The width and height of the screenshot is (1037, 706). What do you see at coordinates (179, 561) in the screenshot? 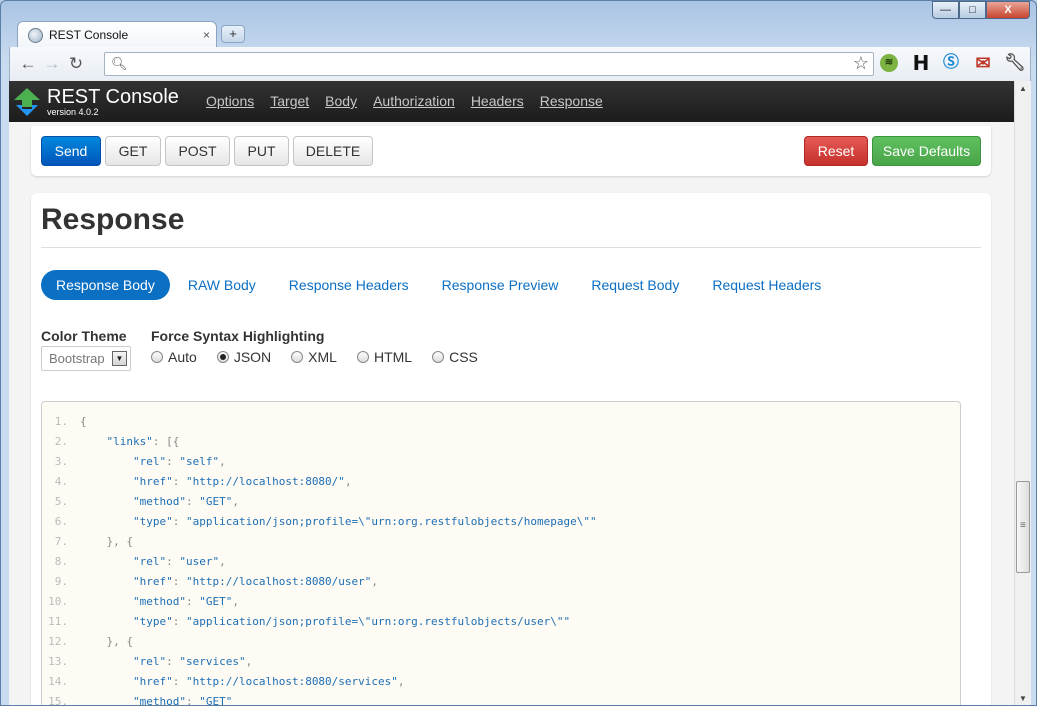
I see `code-text: "rel": "user",` at bounding box center [179, 561].